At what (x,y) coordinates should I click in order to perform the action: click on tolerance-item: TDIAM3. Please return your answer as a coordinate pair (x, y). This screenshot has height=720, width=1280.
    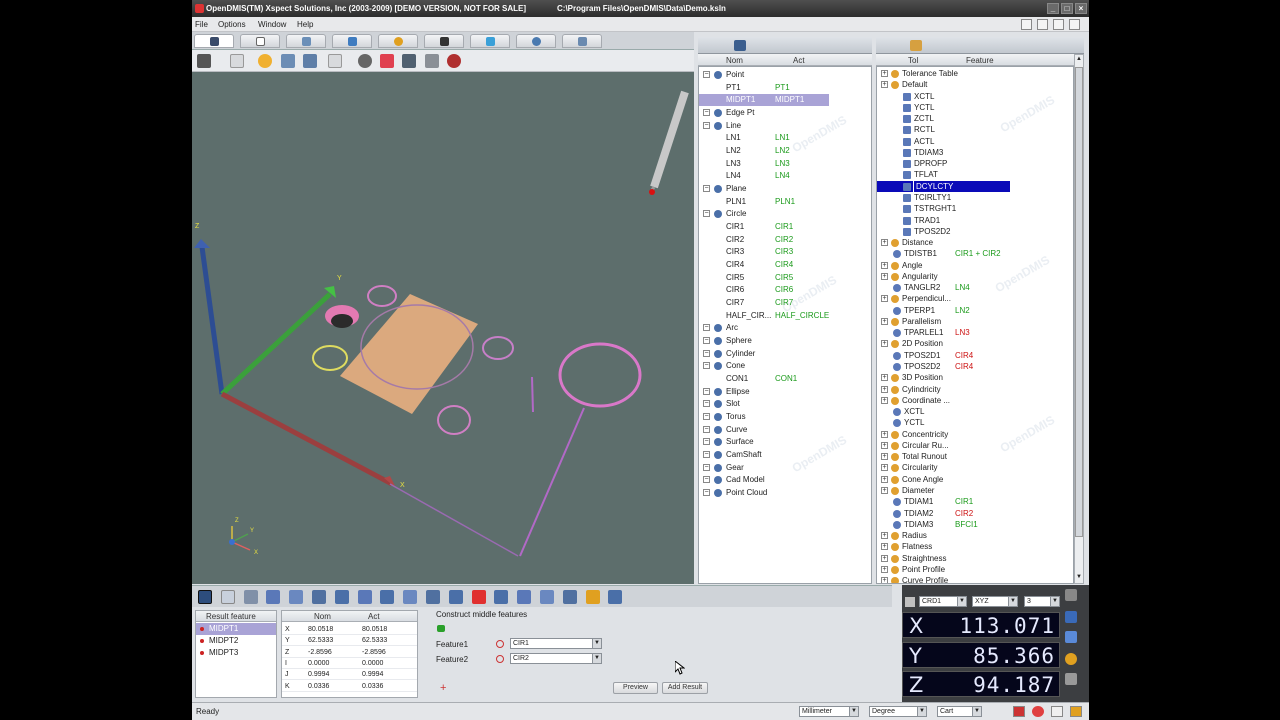
    Looking at the image, I should click on (975, 152).